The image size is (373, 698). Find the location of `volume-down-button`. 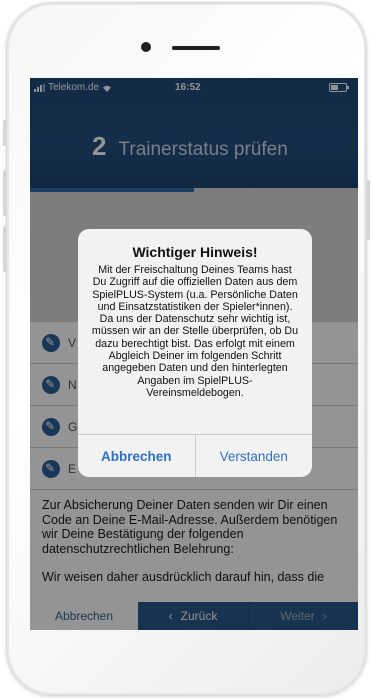

volume-down-button is located at coordinates (4, 249).